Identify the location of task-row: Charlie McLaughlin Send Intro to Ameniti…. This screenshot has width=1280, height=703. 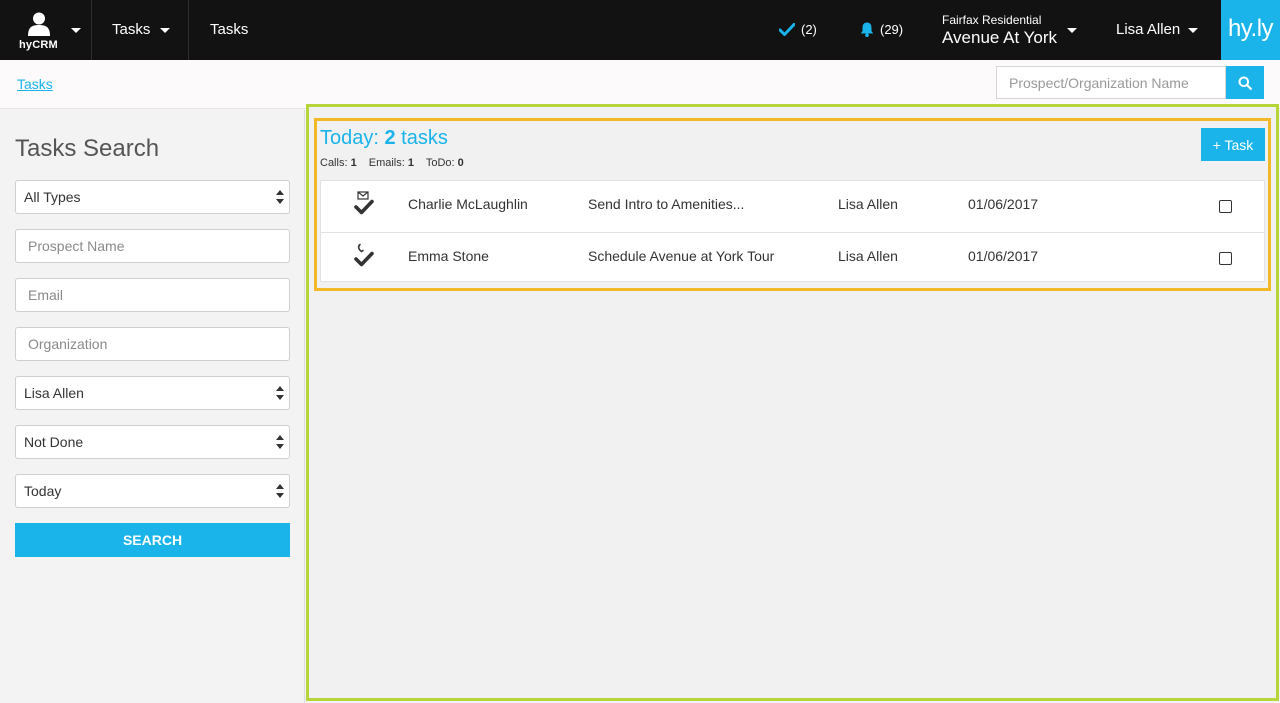
(792, 206).